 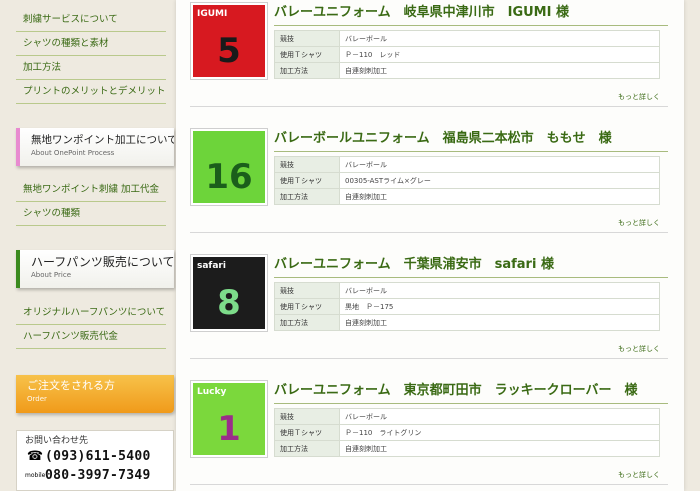 I want to click on jersey-top-text: Lucky, so click(x=212, y=392).